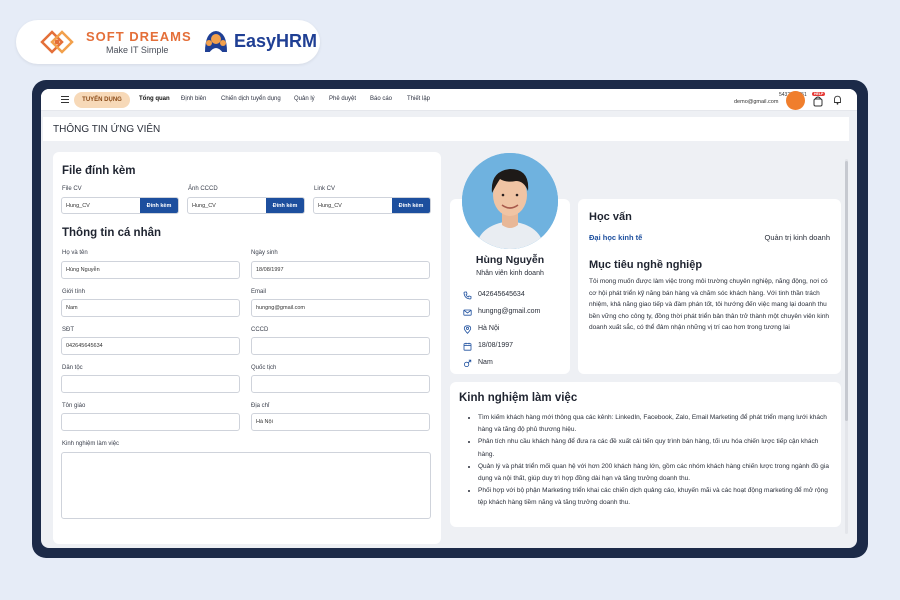 The height and width of the screenshot is (600, 900). I want to click on religion-label: Tôn giáo, so click(74, 406).